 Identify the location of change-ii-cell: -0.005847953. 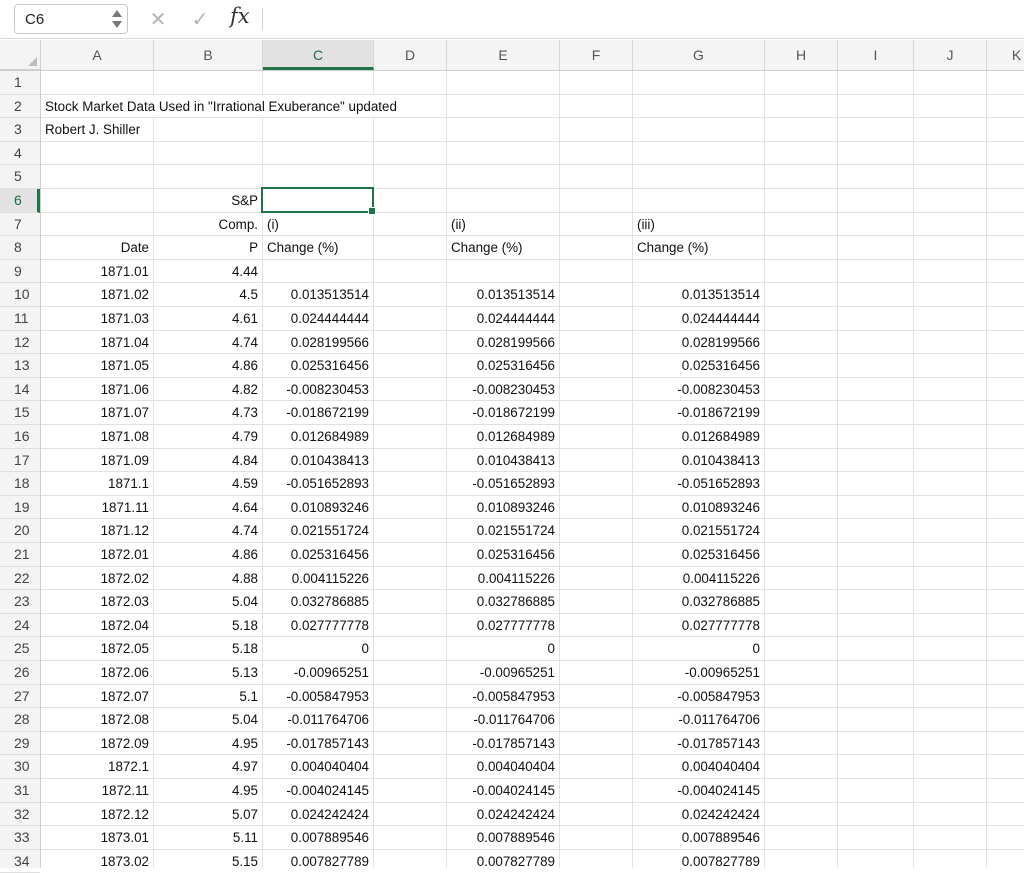
(501, 696).